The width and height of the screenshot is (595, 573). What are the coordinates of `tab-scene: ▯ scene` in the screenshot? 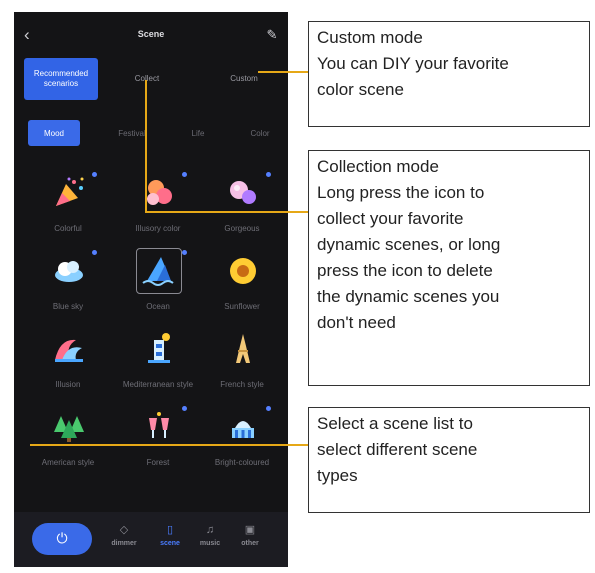 It's located at (170, 539).